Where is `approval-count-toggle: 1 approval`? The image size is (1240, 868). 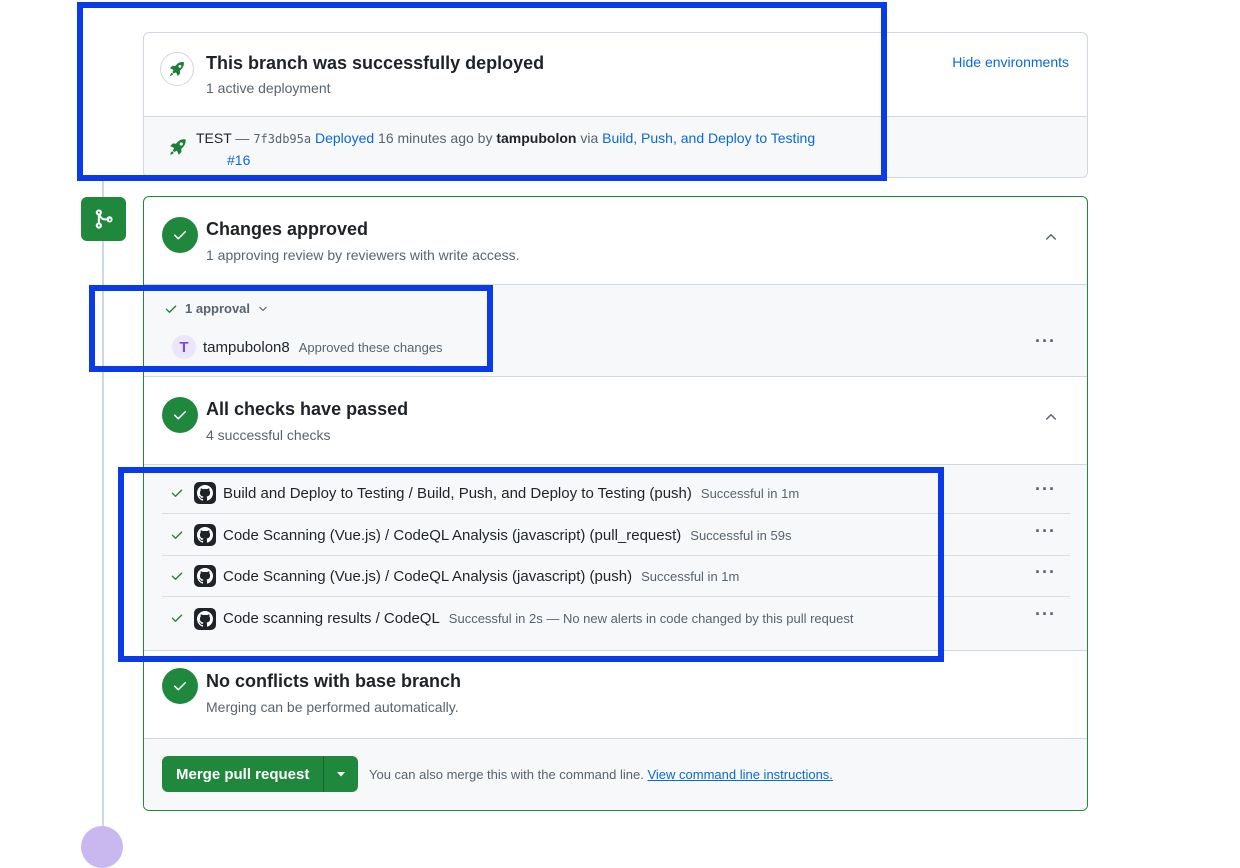
approval-count-toggle: 1 approval is located at coordinates (216, 308).